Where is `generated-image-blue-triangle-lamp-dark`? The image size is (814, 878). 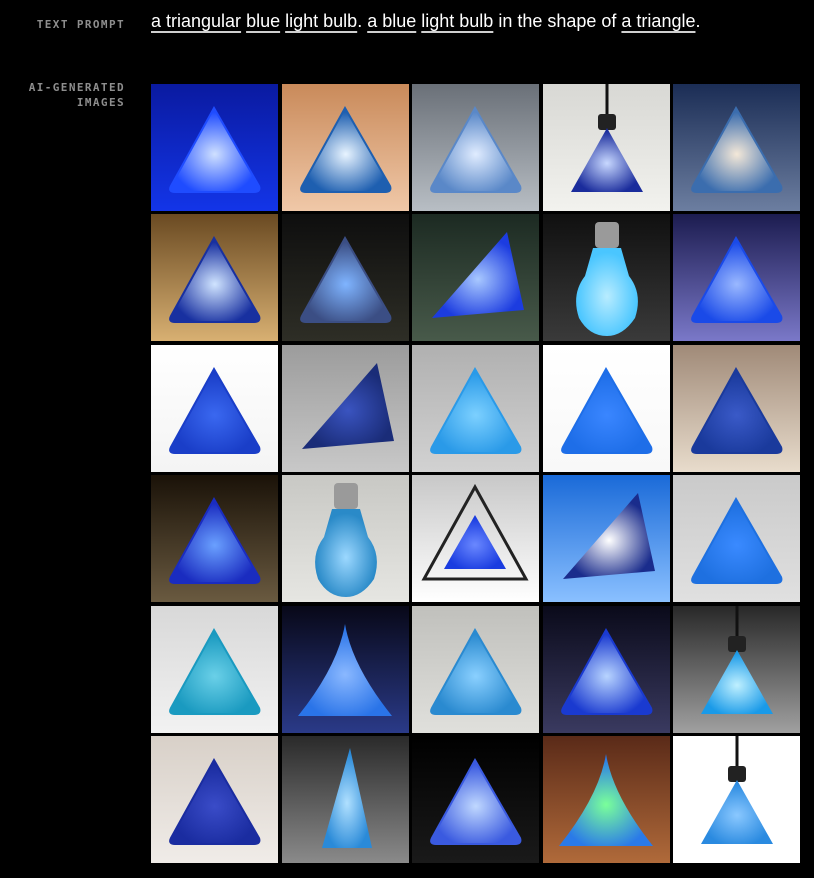
generated-image-blue-triangle-lamp-dark is located at coordinates (214, 147).